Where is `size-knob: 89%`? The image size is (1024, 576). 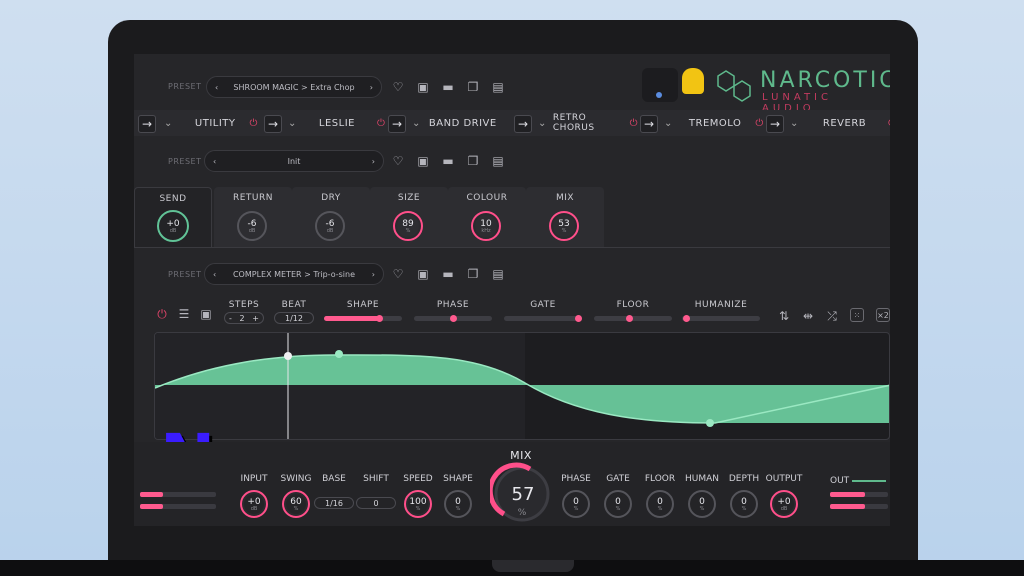
size-knob: 89% is located at coordinates (408, 226).